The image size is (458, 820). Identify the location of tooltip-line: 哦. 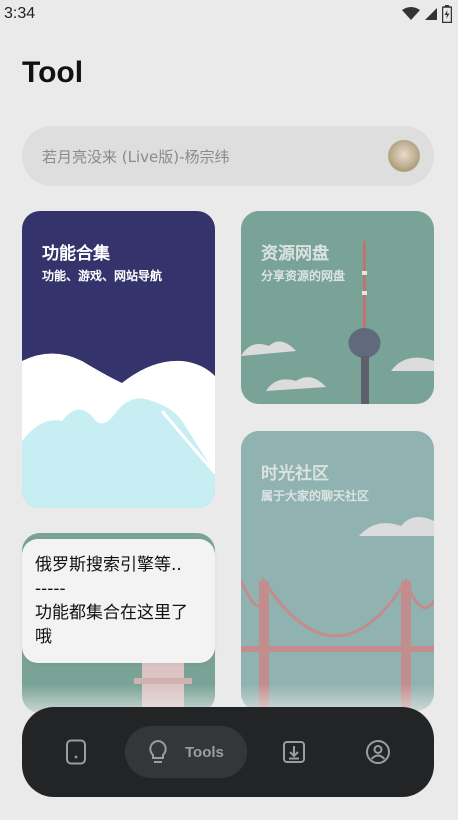
(43, 637).